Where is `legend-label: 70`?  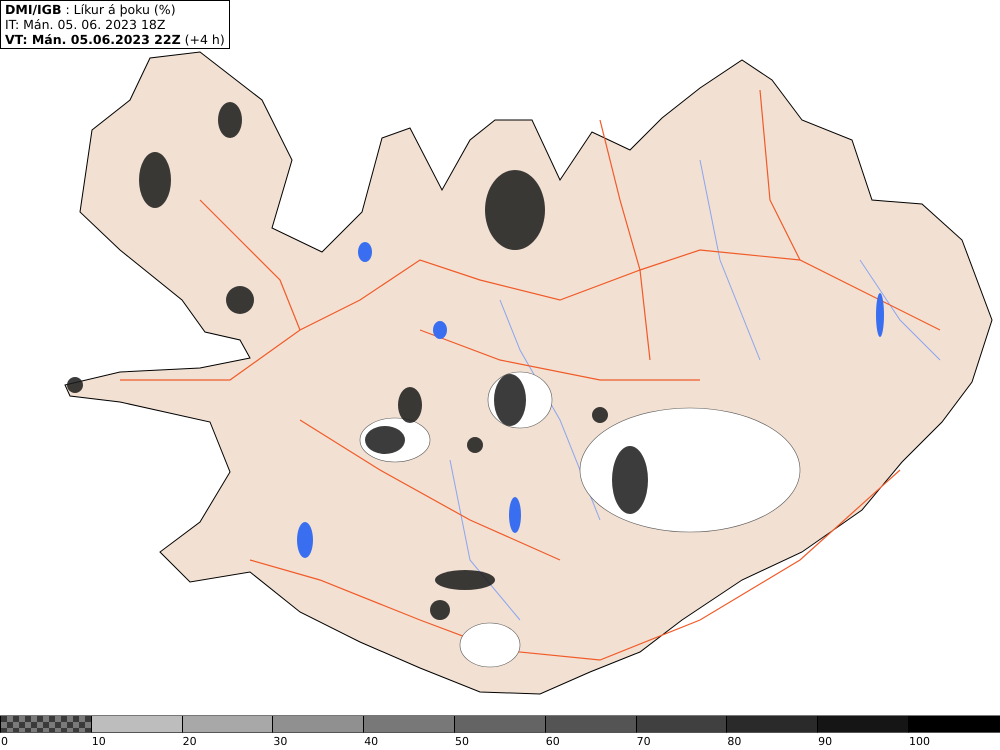 legend-label: 70 is located at coordinates (644, 742).